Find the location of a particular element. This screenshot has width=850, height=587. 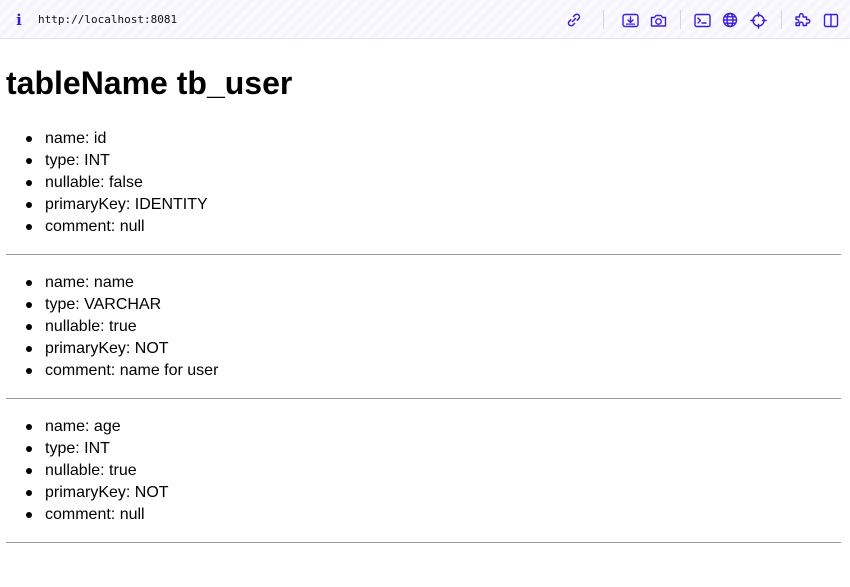

sidebar-icon is located at coordinates (831, 20).